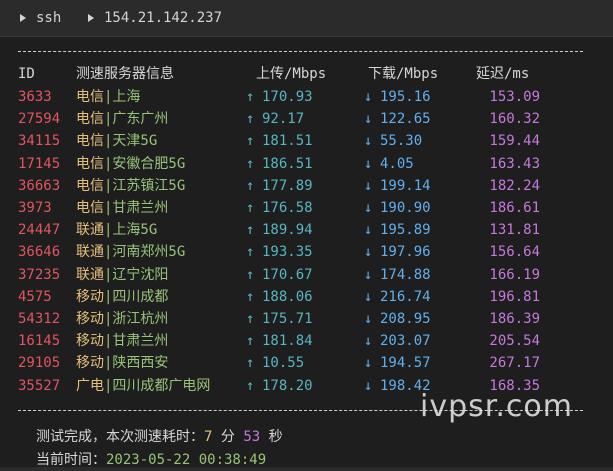 The width and height of the screenshot is (613, 471). I want to click on row-node: 电信|甘肃兰州, so click(122, 208).